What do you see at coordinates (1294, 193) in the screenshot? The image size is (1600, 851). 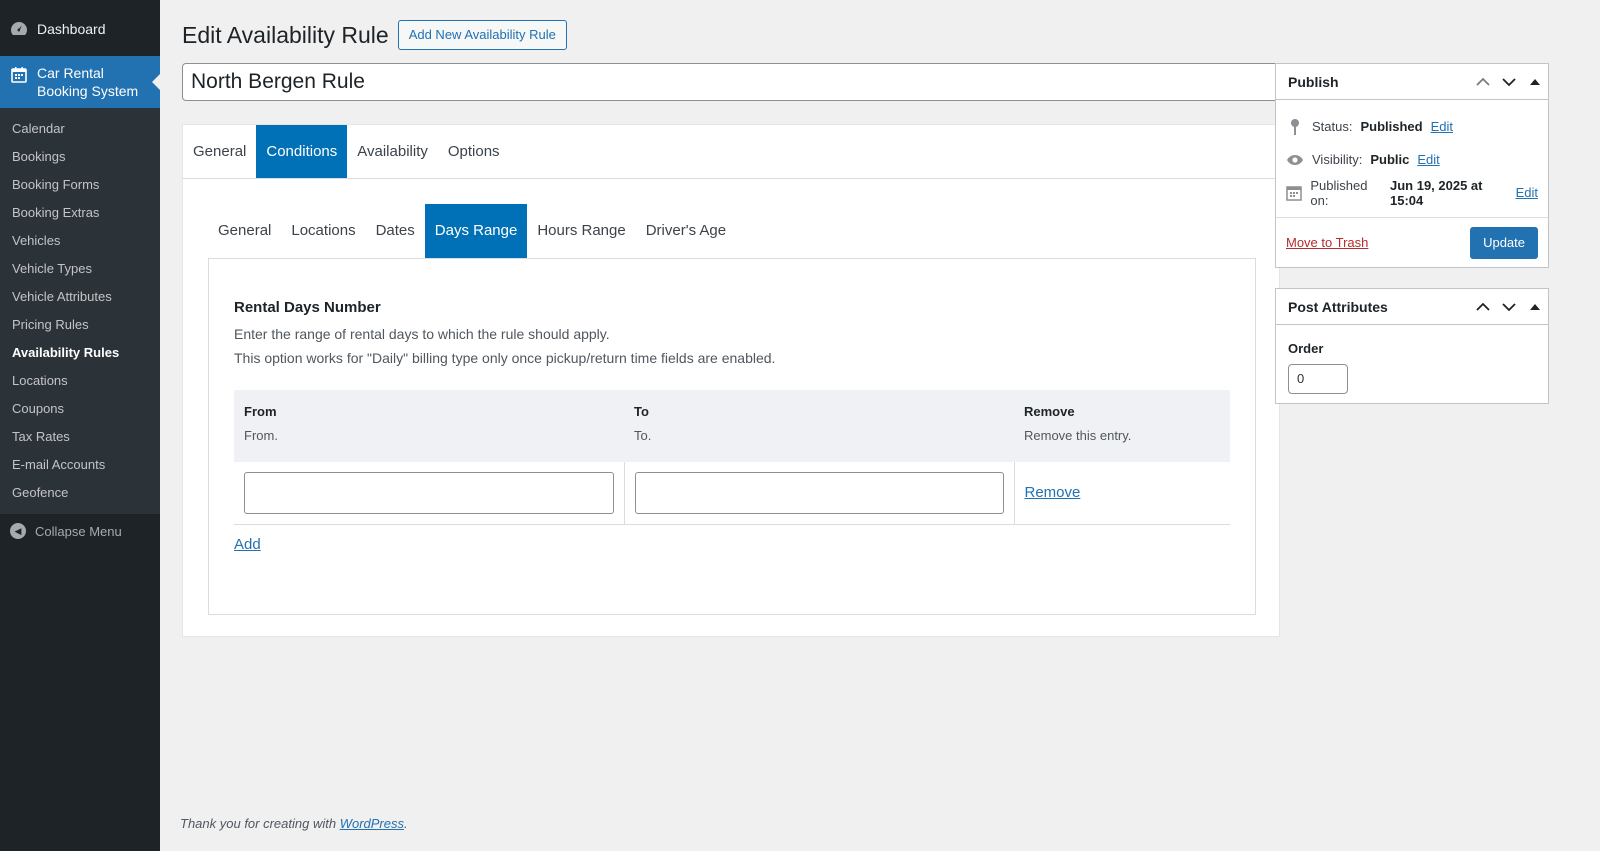 I see `calendar-small-icon` at bounding box center [1294, 193].